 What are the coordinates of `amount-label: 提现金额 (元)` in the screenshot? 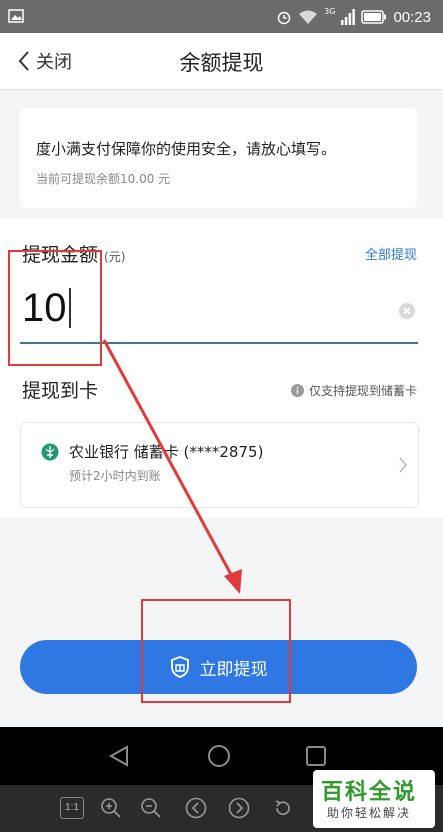 It's located at (73, 253).